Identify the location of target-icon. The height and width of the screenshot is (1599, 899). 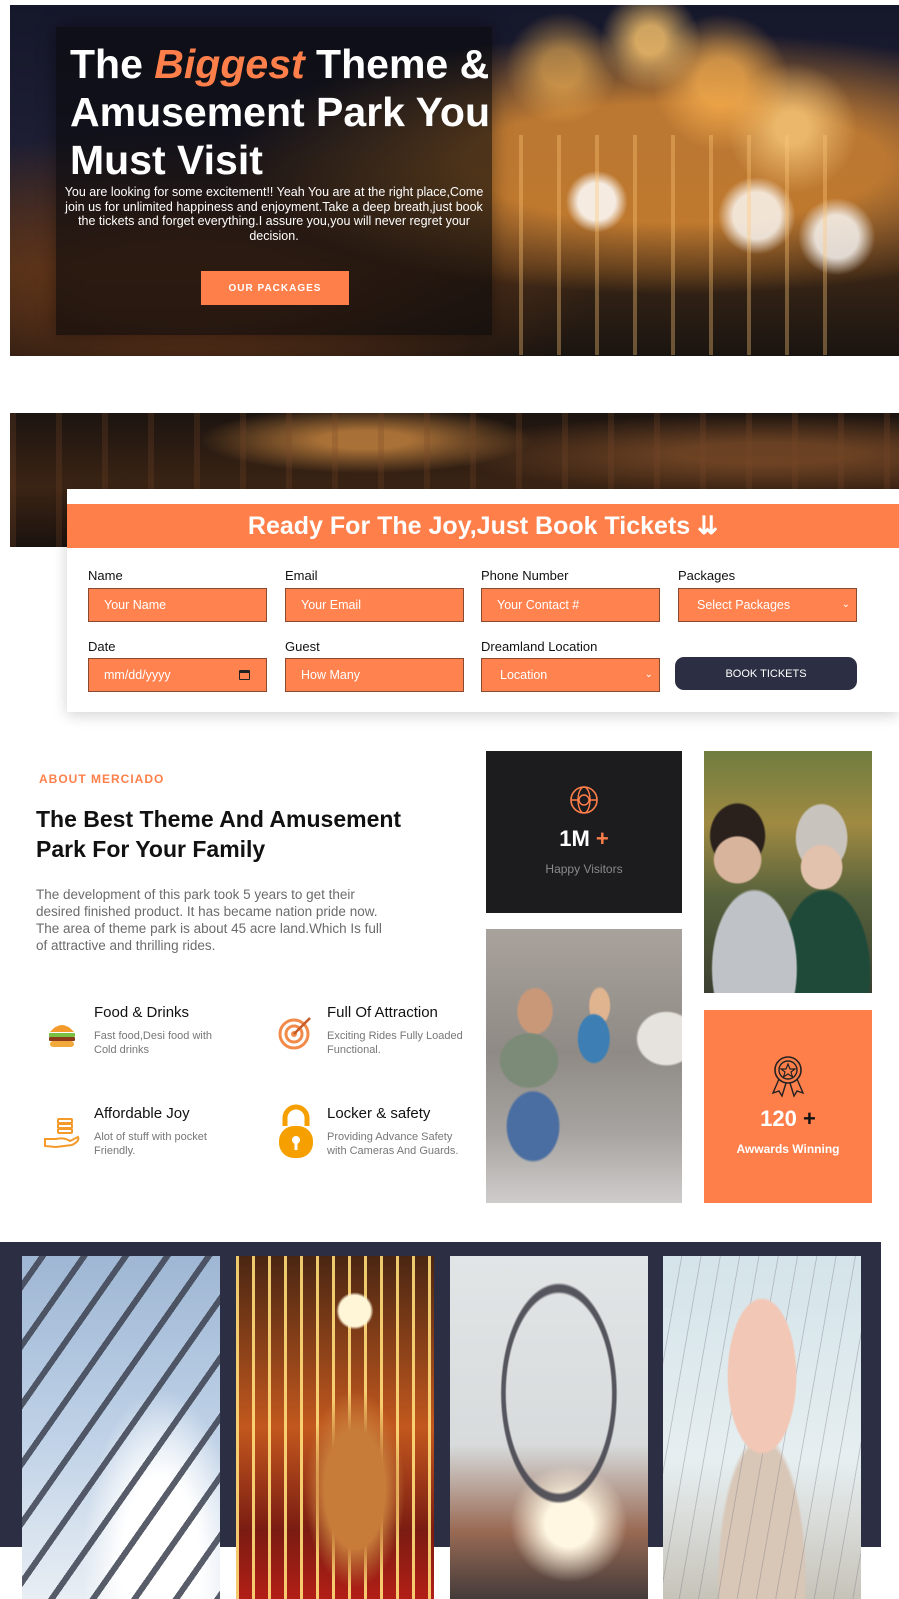
(296, 1032).